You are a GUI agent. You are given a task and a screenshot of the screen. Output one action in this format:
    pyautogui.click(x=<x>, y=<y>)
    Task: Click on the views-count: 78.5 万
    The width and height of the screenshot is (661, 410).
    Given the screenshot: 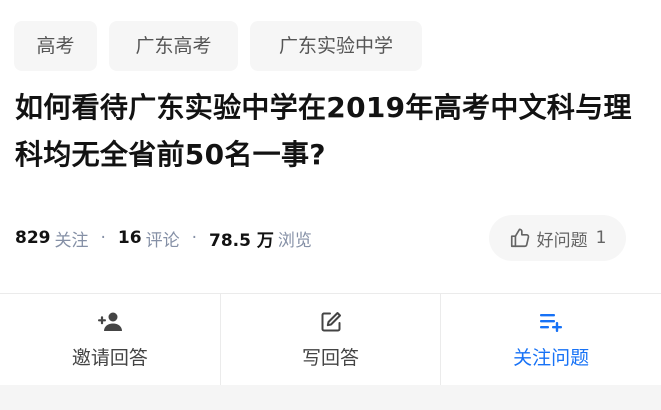 What is the action you would take?
    pyautogui.click(x=241, y=240)
    